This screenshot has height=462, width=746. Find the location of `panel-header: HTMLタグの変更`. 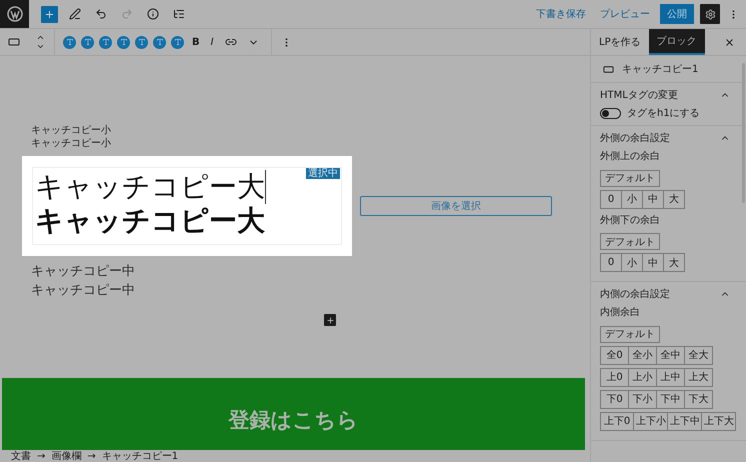

panel-header: HTMLタグの変更 is located at coordinates (668, 94).